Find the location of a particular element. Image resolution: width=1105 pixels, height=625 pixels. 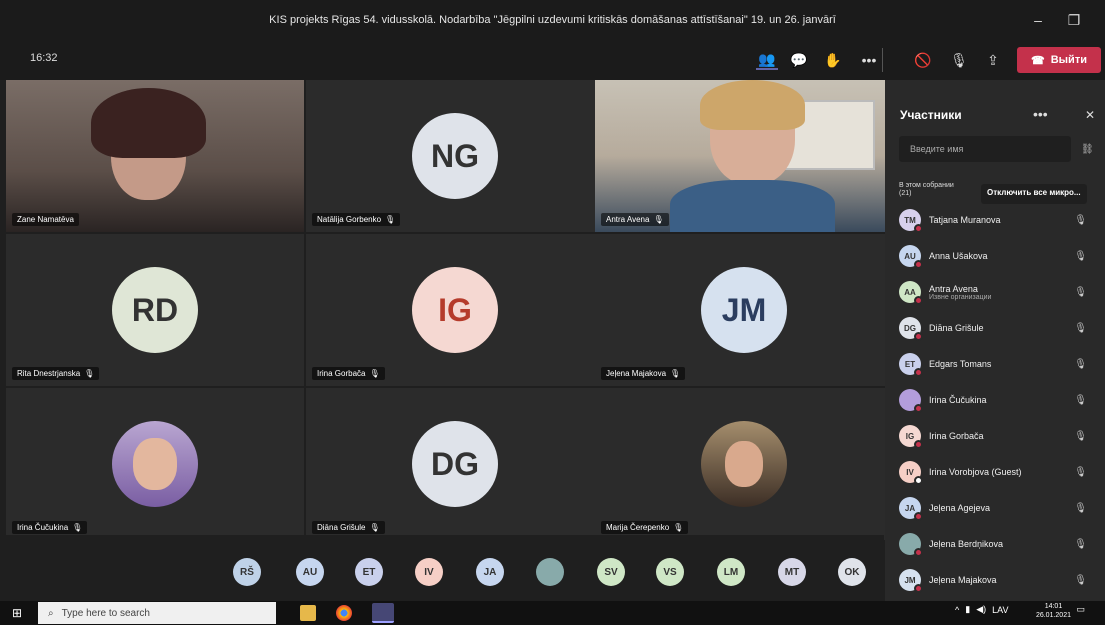

participant-name: Jeļena Agejeva is located at coordinates (960, 508).